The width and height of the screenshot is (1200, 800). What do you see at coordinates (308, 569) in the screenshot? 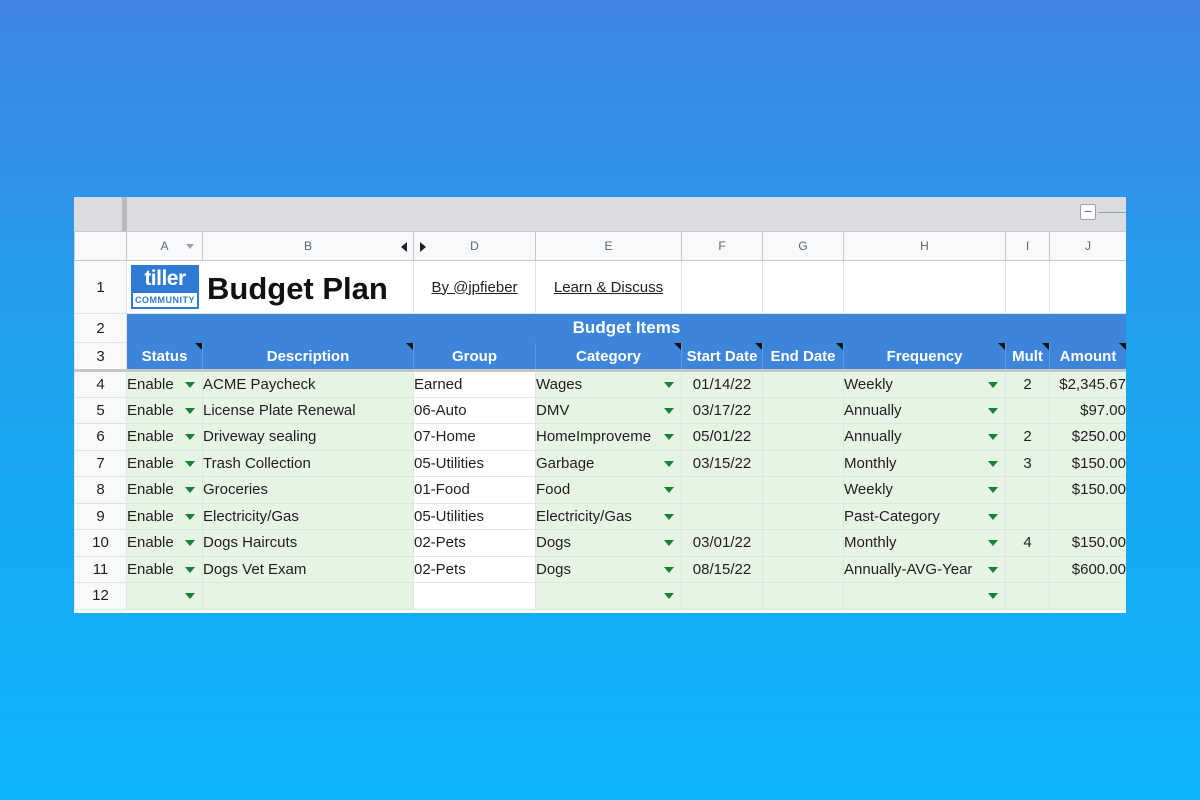
I see `description-cell: Dogs Vet Exam` at bounding box center [308, 569].